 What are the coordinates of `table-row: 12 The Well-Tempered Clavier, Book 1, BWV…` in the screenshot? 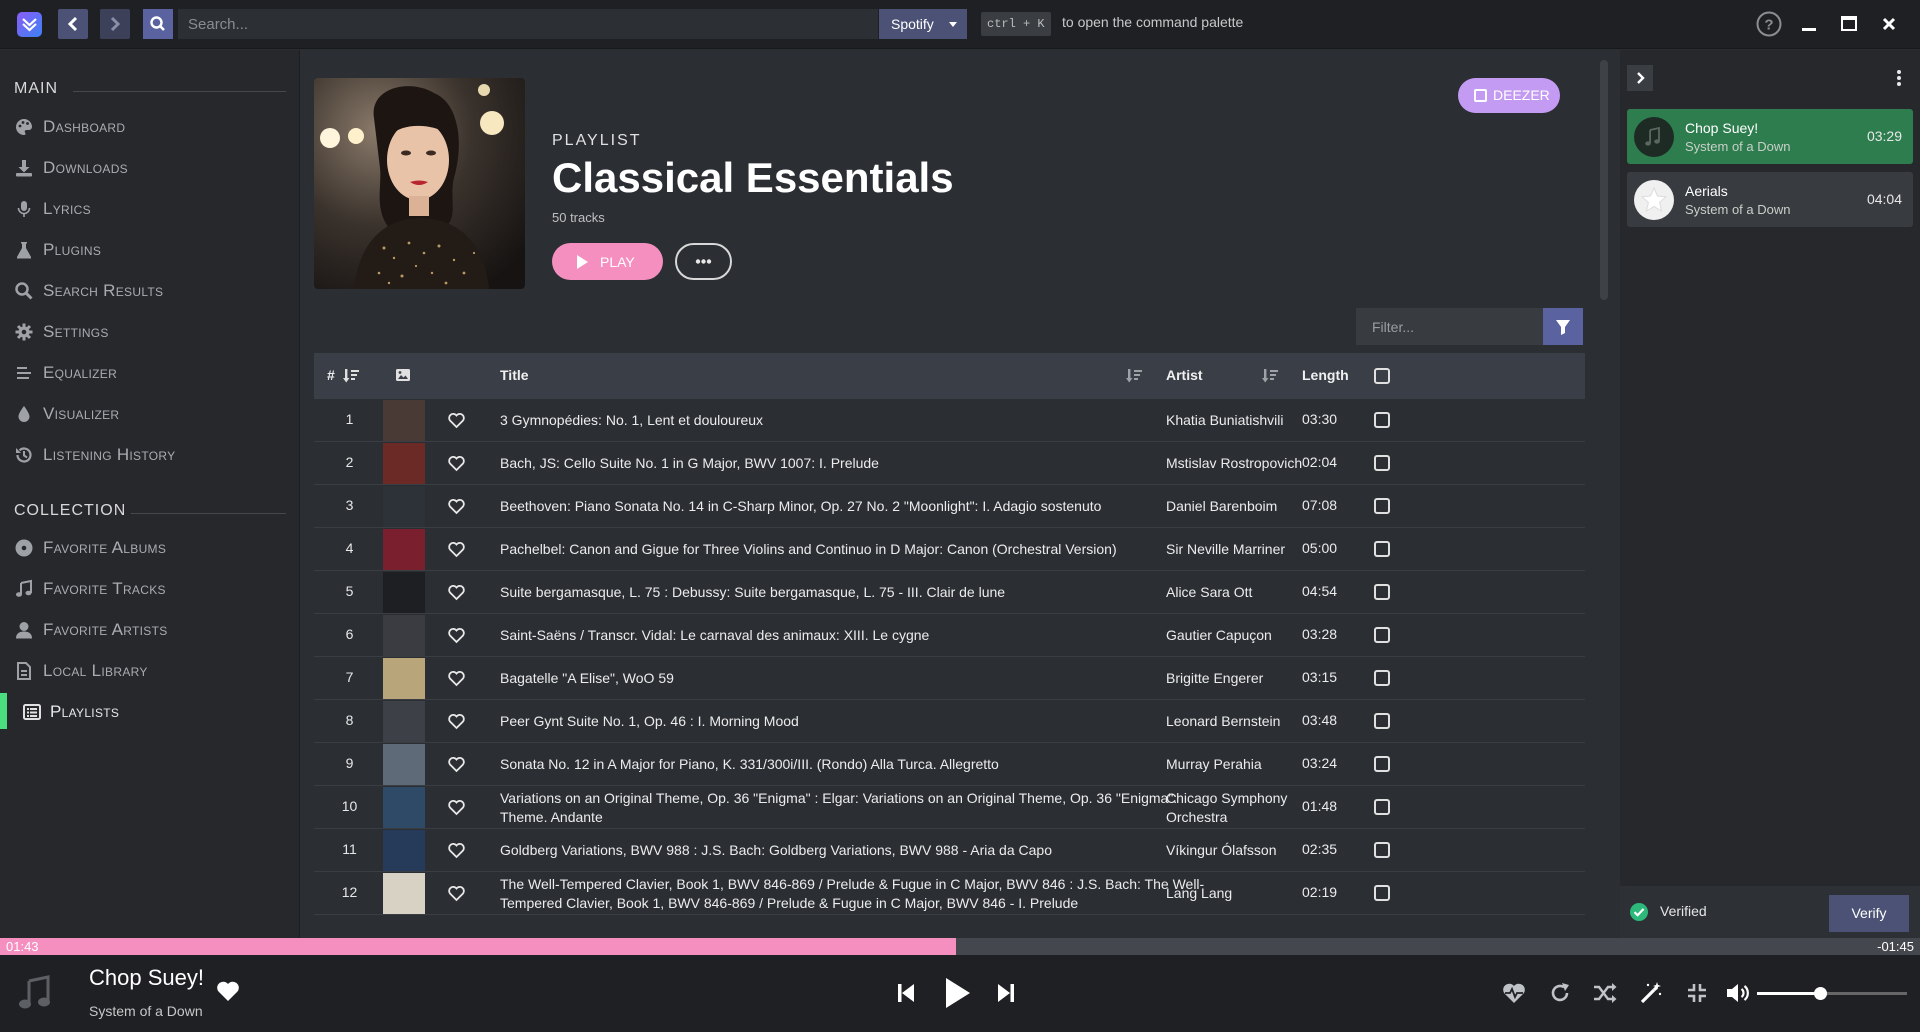 It's located at (949, 893).